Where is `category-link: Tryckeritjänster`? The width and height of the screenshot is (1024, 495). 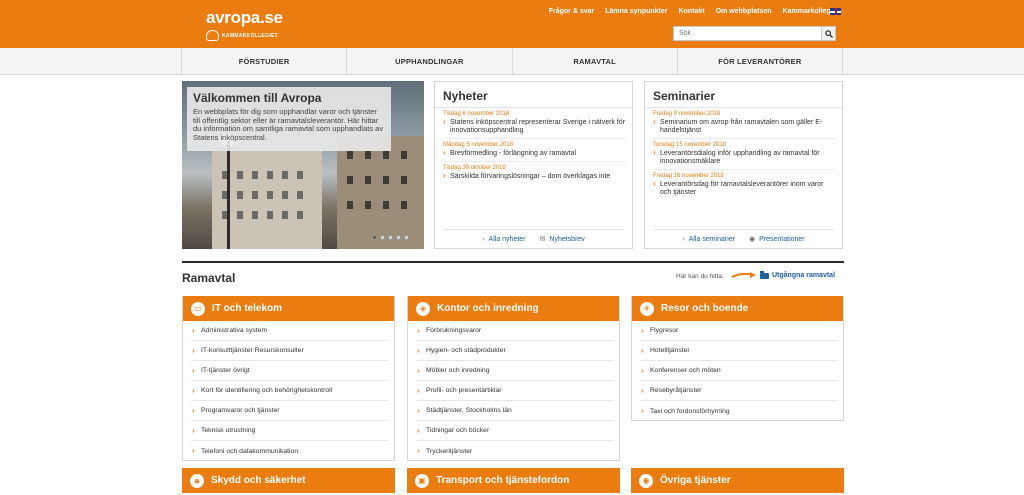 category-link: Tryckeritjänster is located at coordinates (514, 451).